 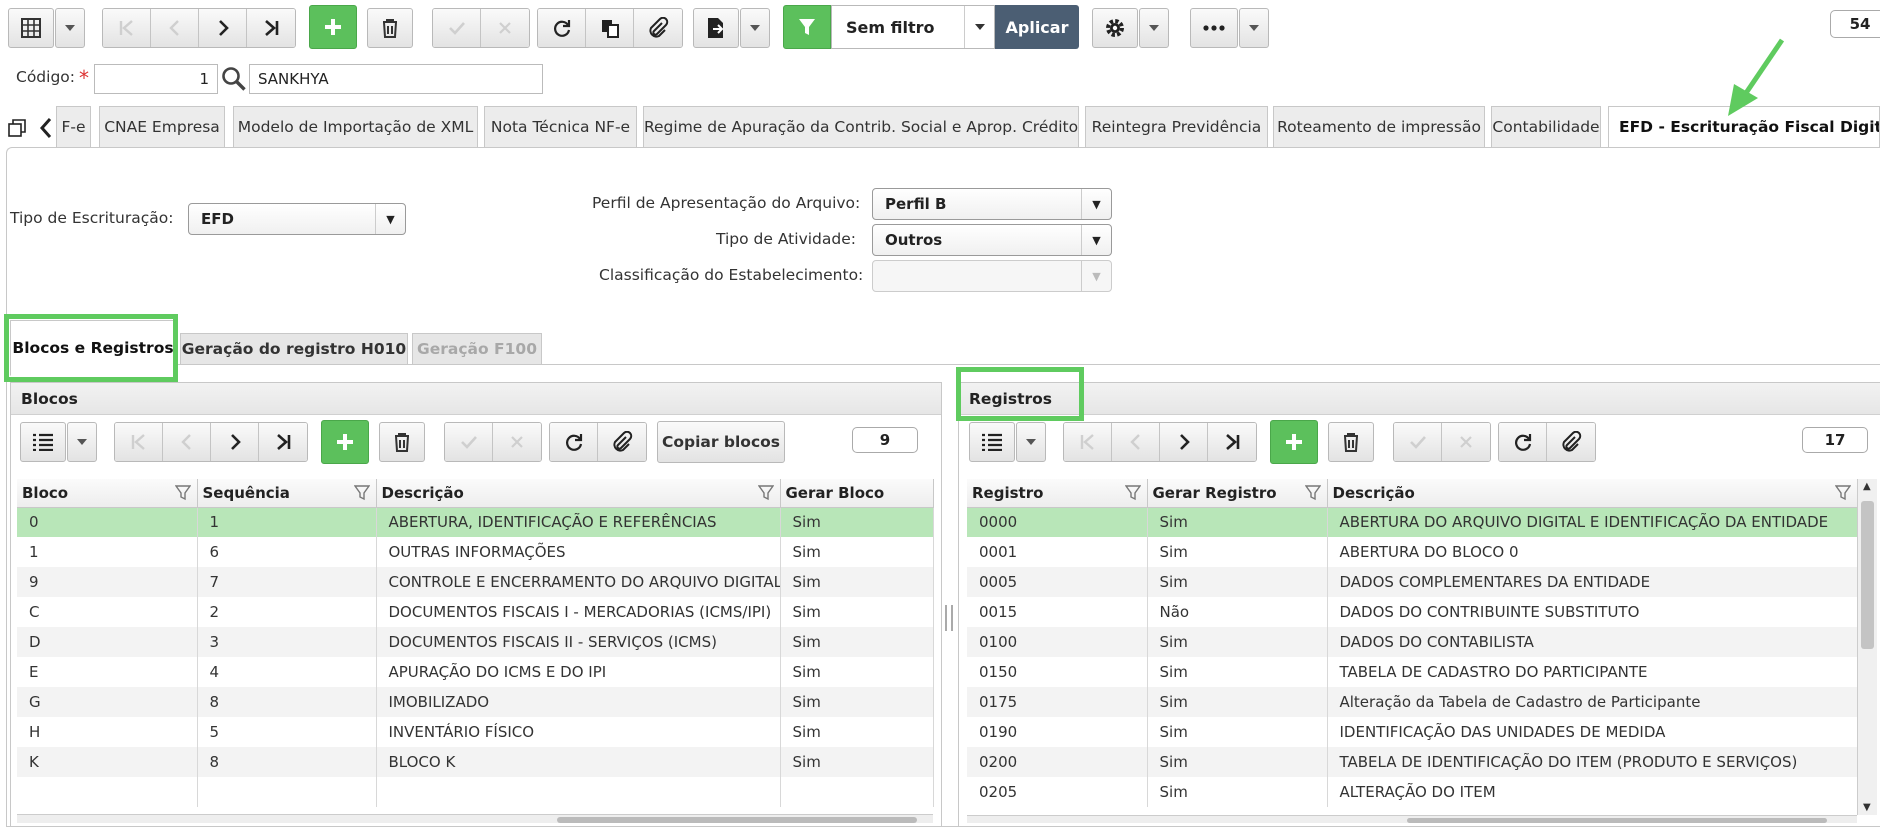 I want to click on registros-list-view-button, so click(x=992, y=442).